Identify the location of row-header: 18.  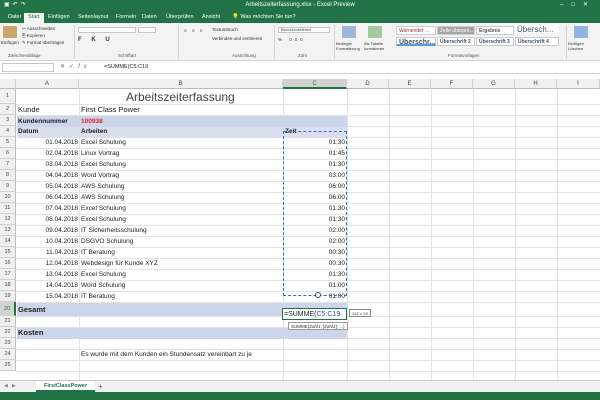
(8, 285).